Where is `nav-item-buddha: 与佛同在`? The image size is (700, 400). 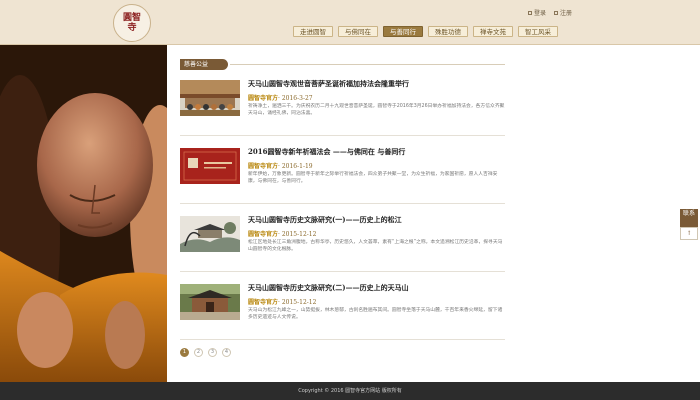 nav-item-buddha: 与佛同在 is located at coordinates (358, 31).